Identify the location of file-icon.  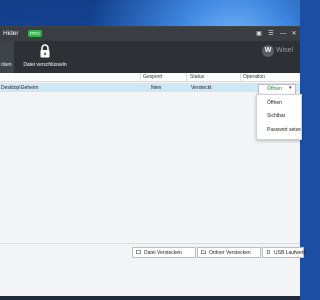
(138, 252).